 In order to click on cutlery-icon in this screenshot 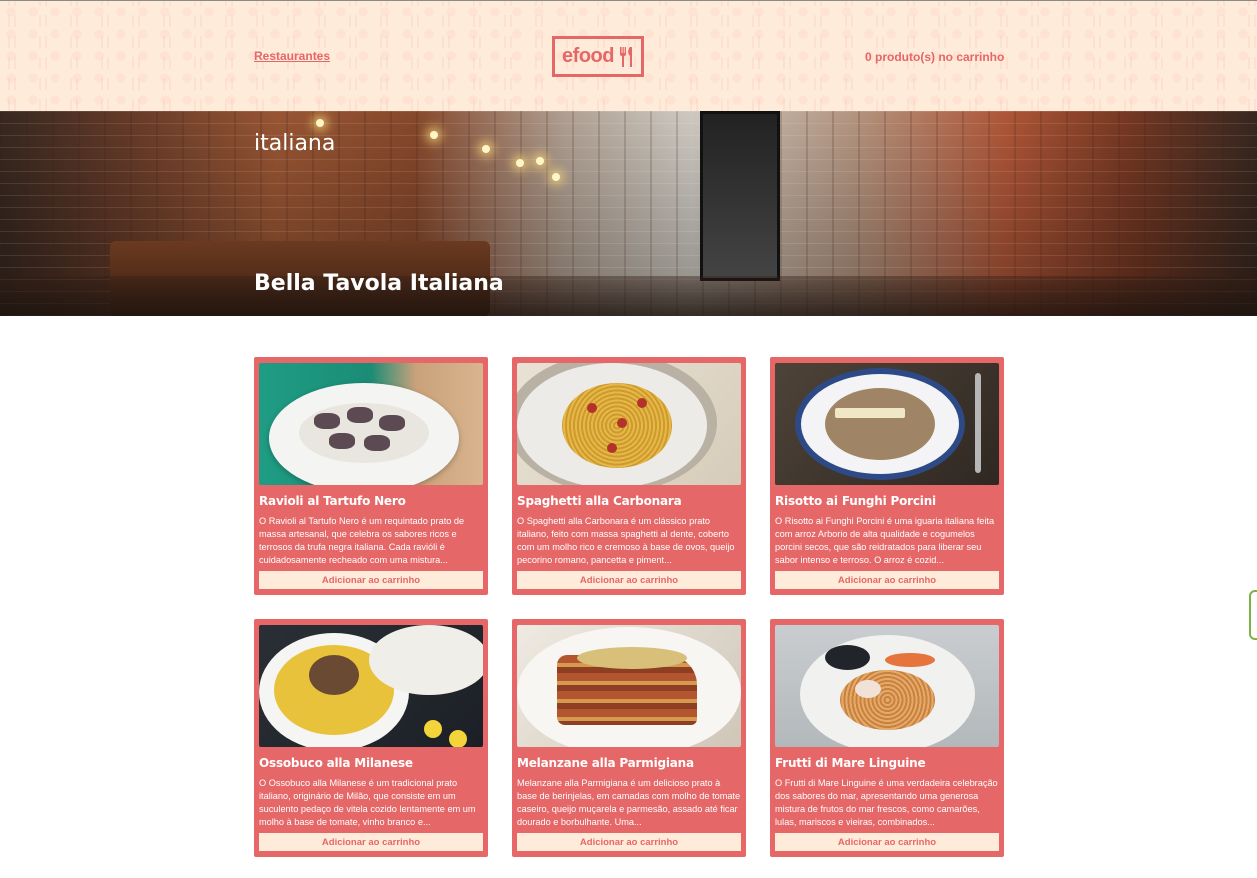, I will do `click(625, 56)`.